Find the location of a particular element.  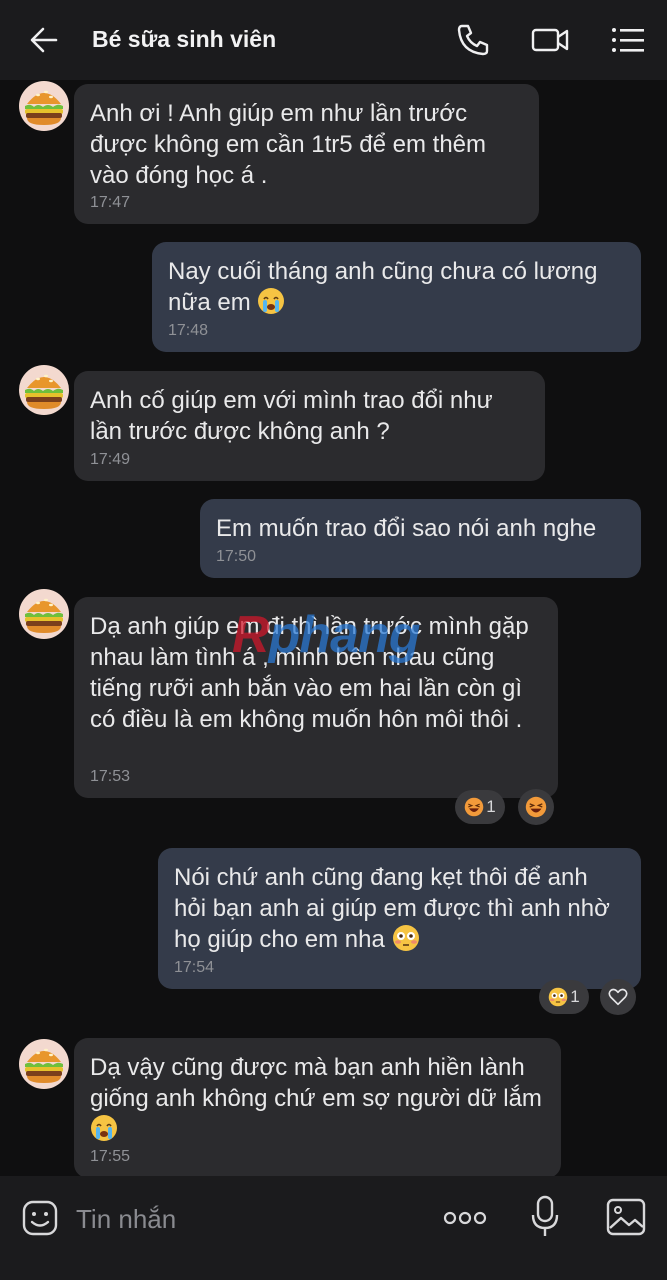

phone-icon is located at coordinates (473, 40).